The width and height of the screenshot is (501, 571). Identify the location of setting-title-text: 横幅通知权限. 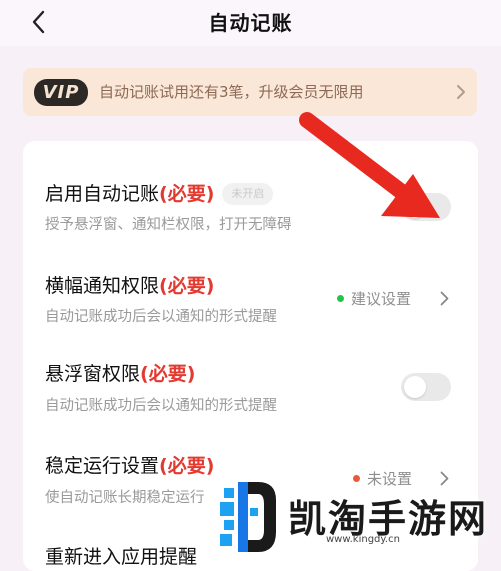
(102, 286).